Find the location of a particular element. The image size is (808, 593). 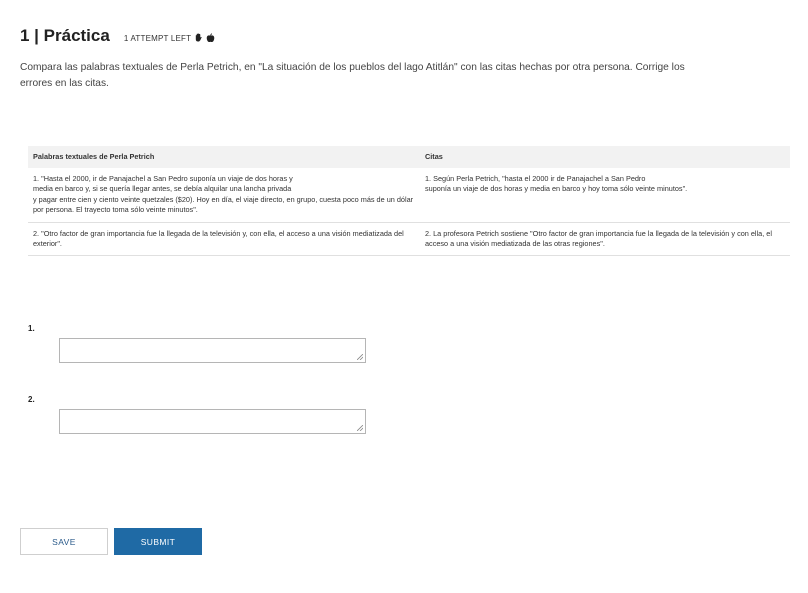

page-header: 1 | Práctica 1 ATTEMPT LEFT is located at coordinates (117, 36).